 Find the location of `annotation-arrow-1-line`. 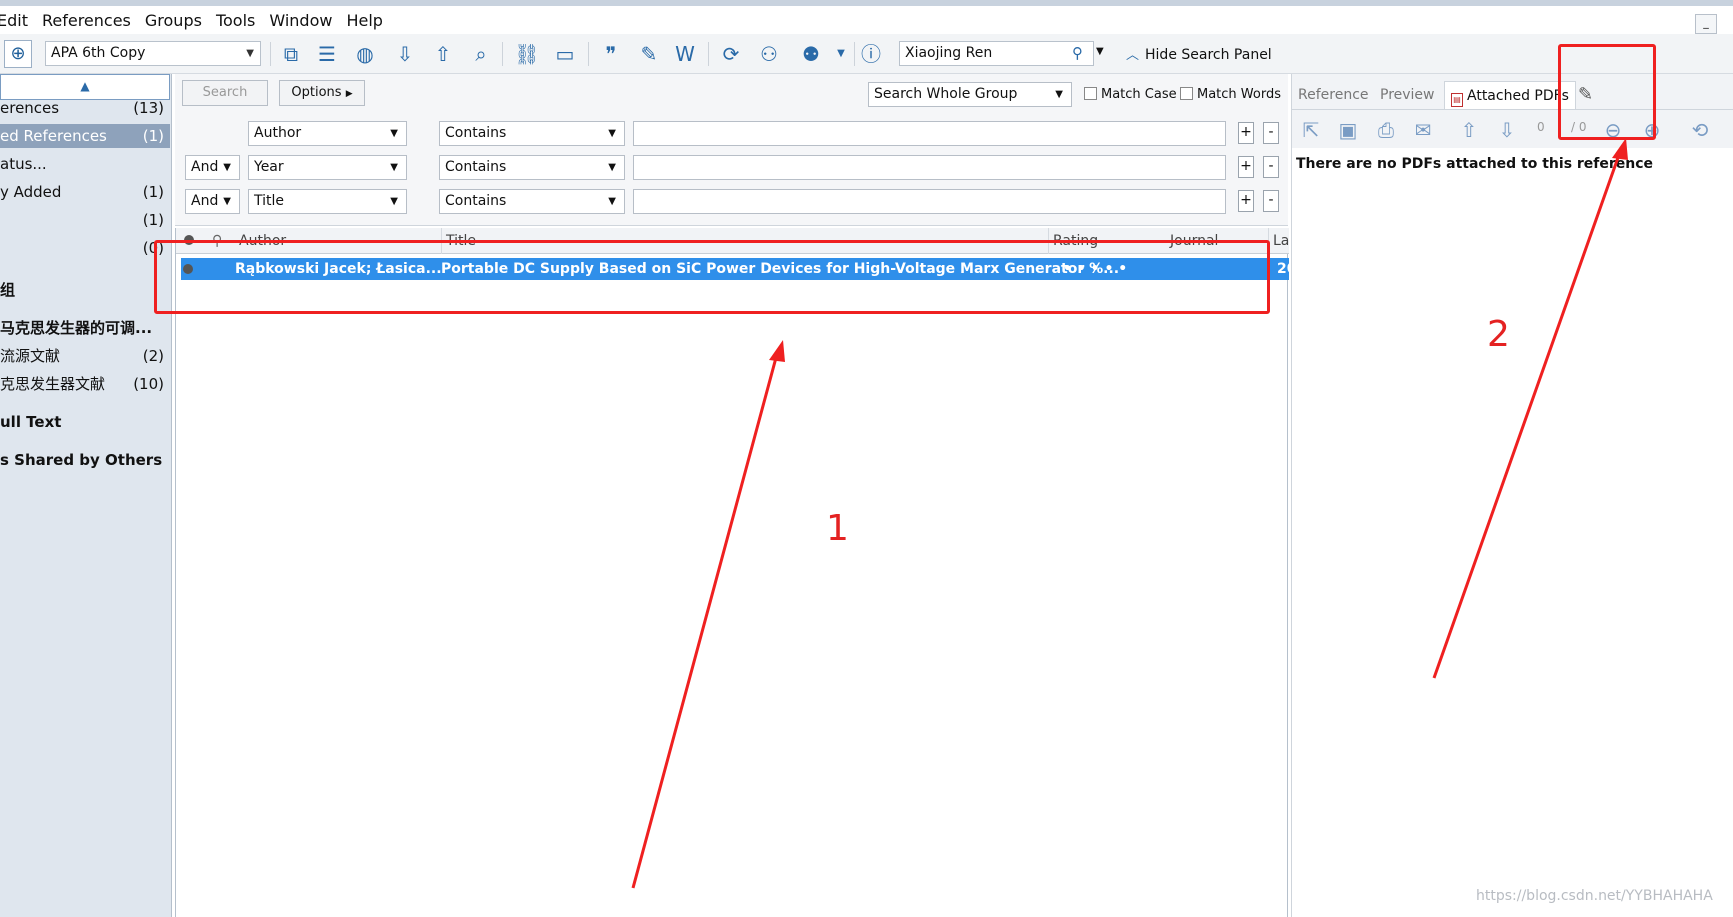

annotation-arrow-1-line is located at coordinates (705, 621).